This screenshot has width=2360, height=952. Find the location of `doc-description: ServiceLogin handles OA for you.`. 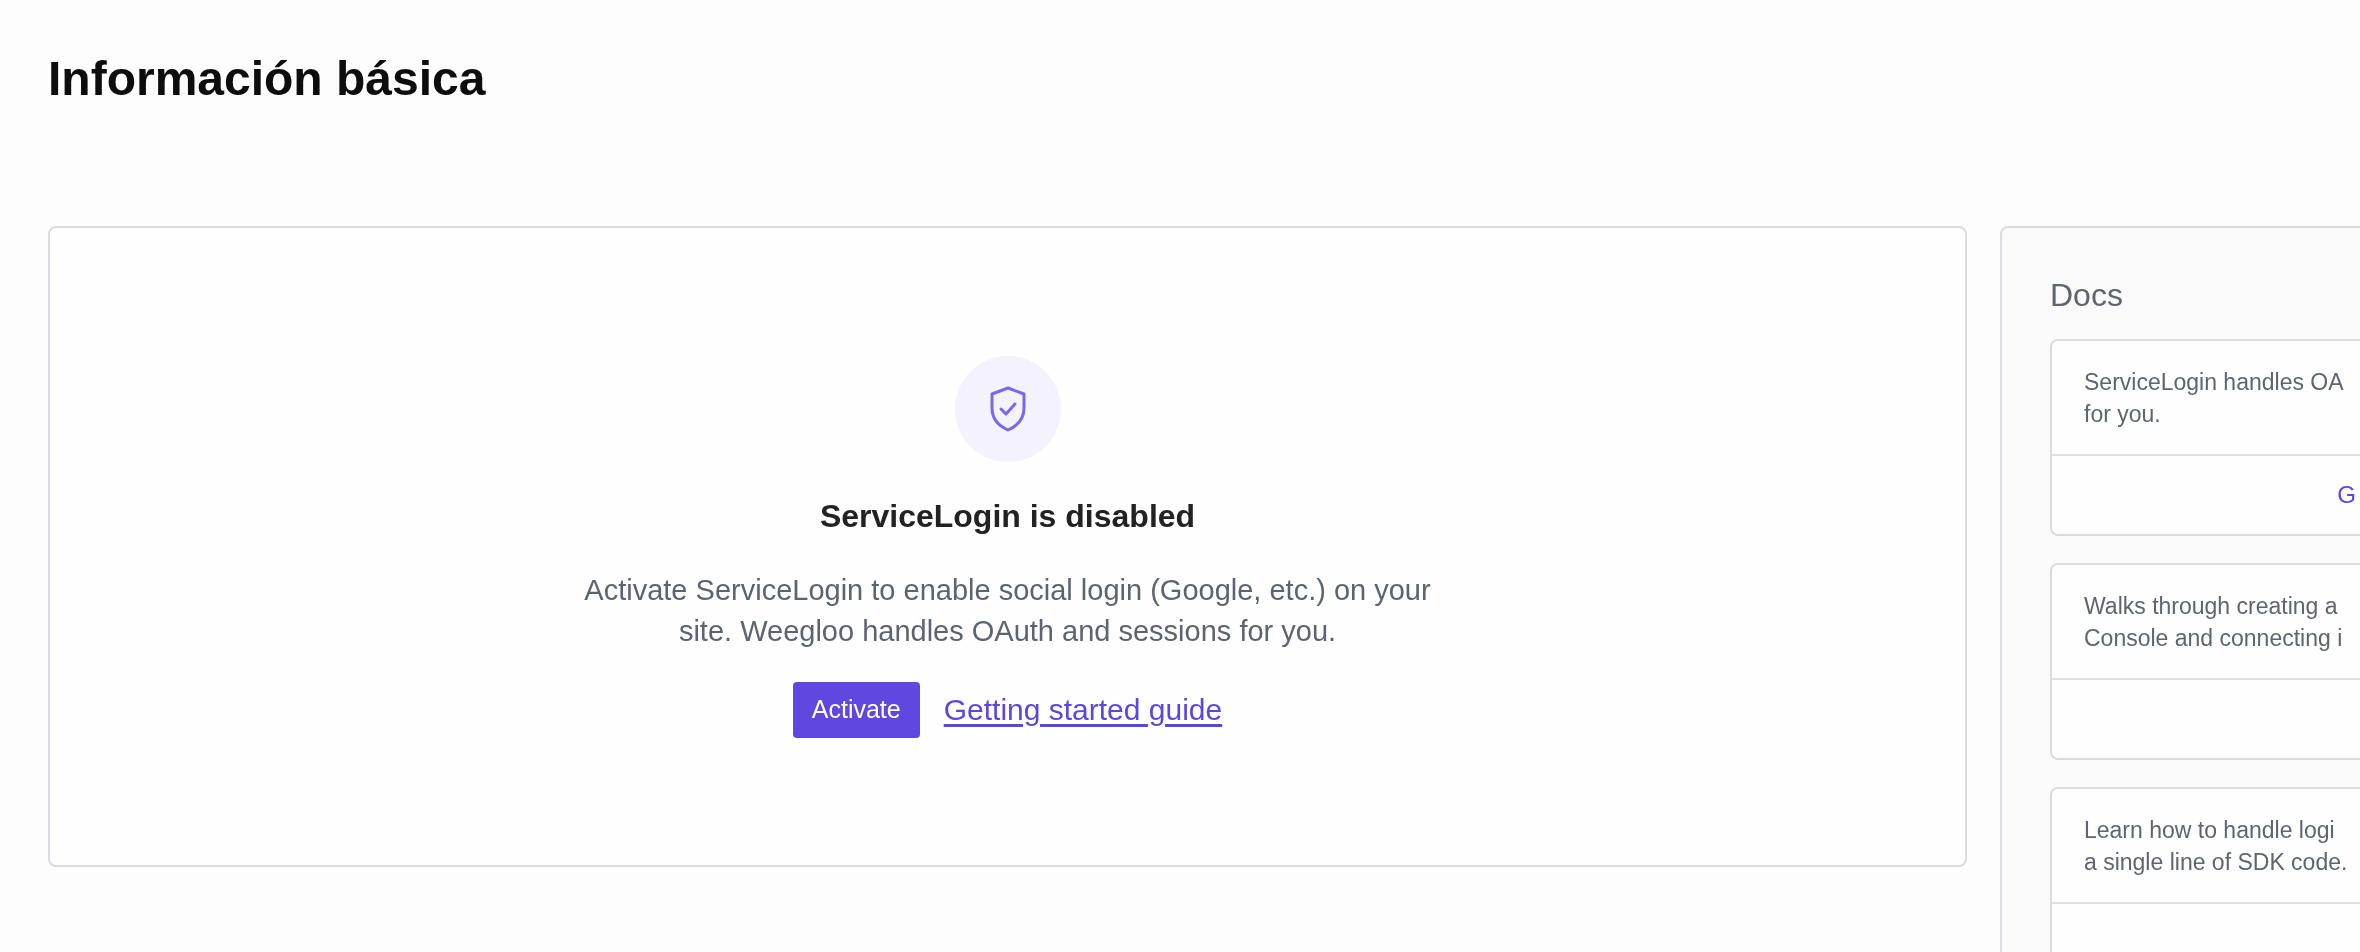

doc-description: ServiceLogin handles OA for you. is located at coordinates (2214, 398).